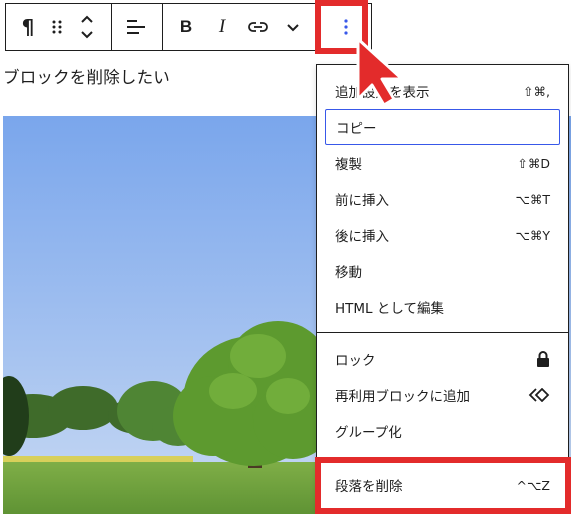  I want to click on more-options-icon, so click(346, 27).